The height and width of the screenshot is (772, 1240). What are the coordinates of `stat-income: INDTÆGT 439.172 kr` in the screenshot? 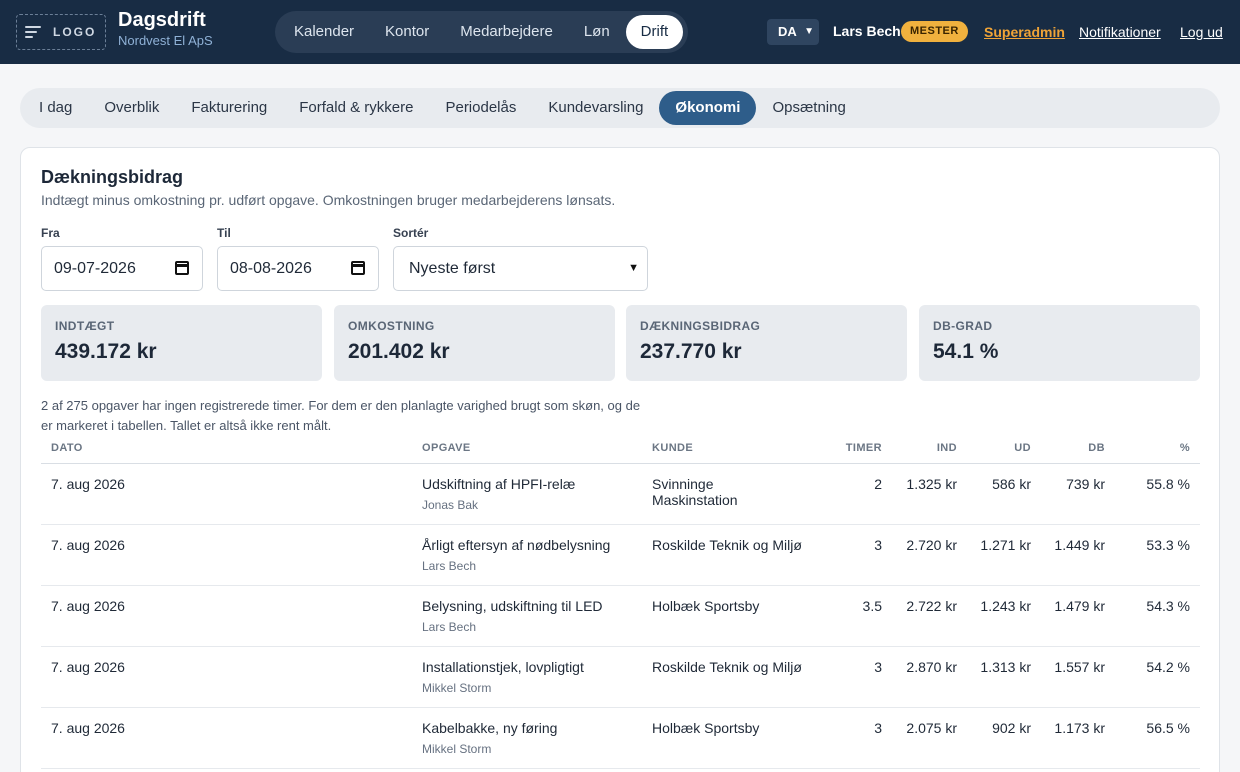 It's located at (181, 343).